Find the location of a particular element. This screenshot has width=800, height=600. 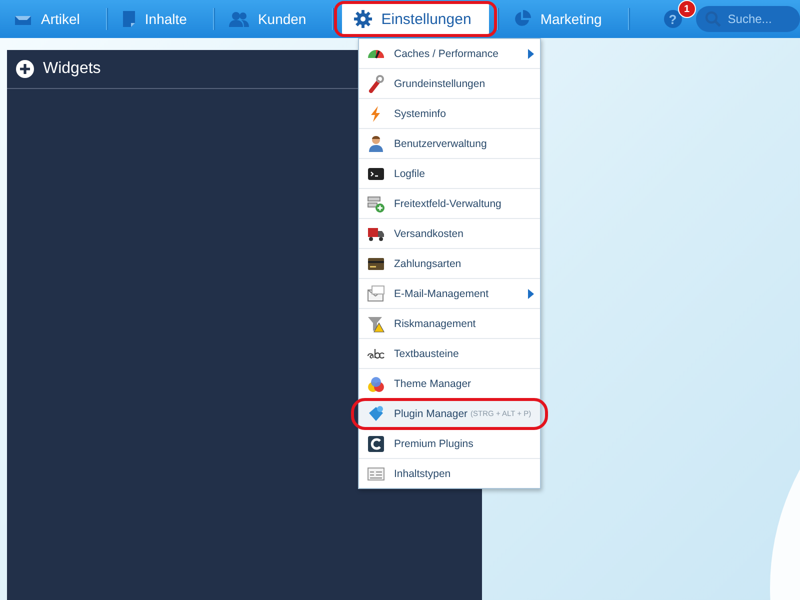

list-window-icon is located at coordinates (376, 473).